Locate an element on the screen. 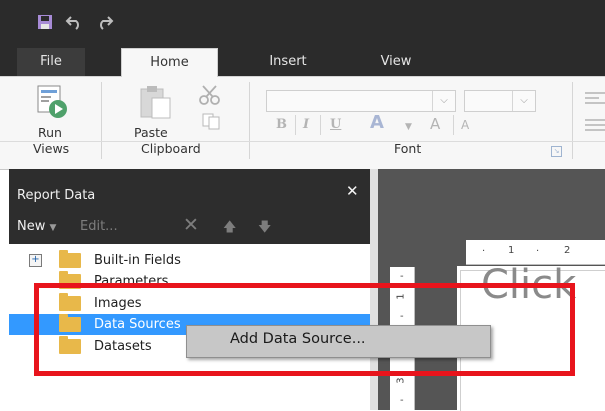  font-color-button: A is located at coordinates (377, 122).